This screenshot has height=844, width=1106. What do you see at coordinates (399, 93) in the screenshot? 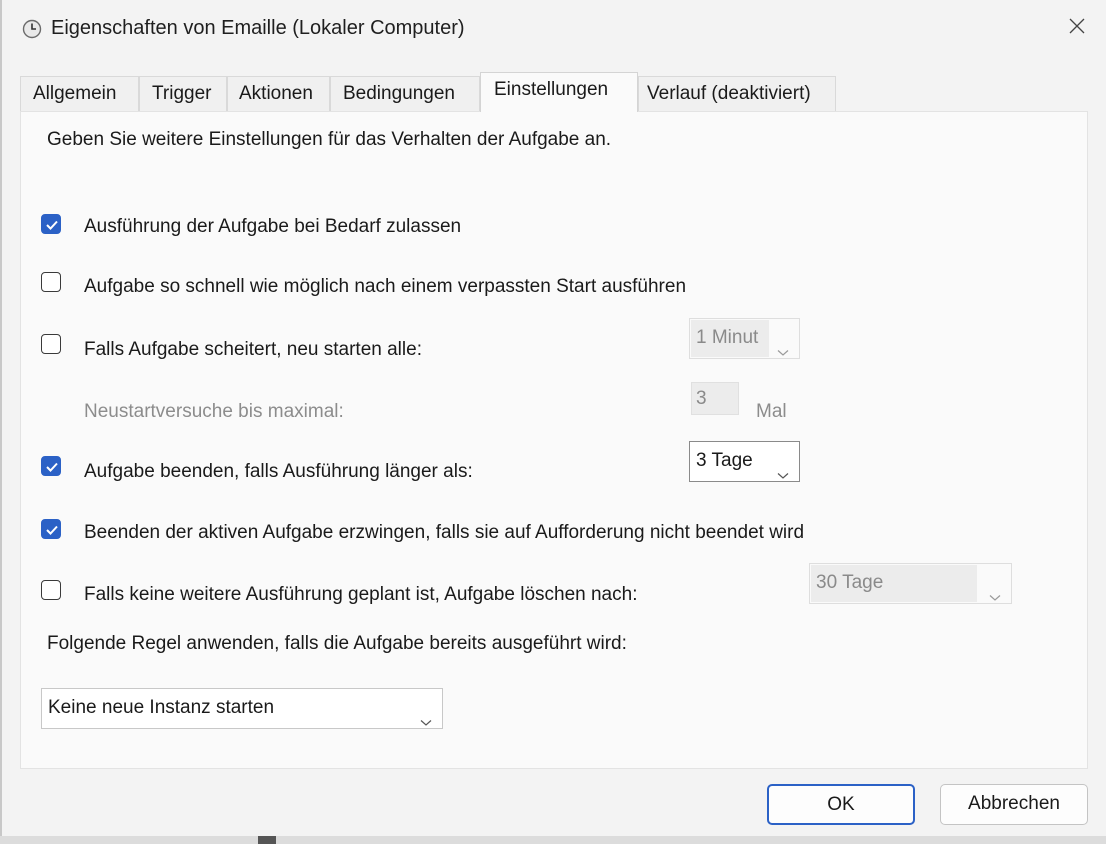
I see `tab-label: Bedingungen` at bounding box center [399, 93].